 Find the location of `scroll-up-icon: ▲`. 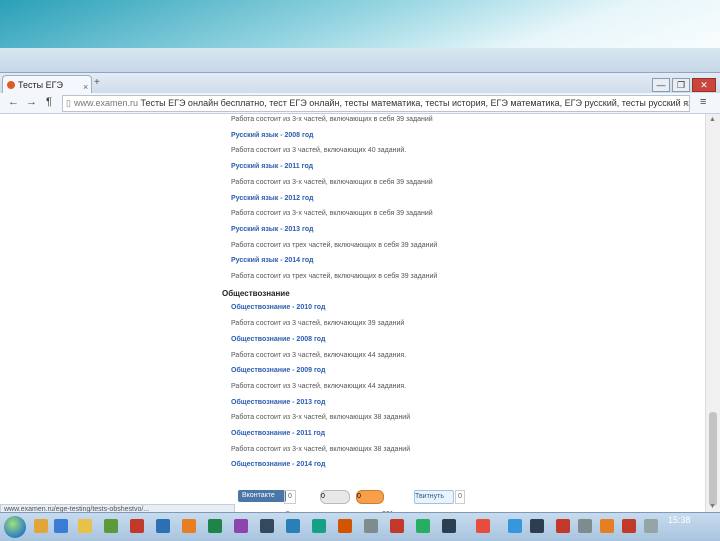

scroll-up-icon: ▲ is located at coordinates (712, 119).